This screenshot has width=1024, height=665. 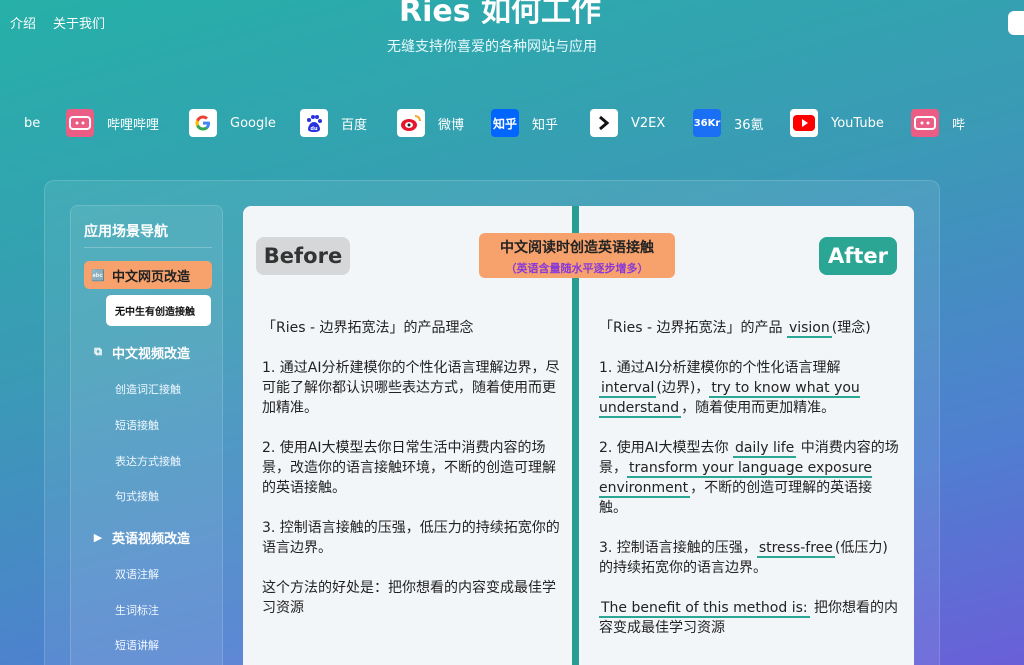 I want to click on site-item-youtube: YouTube, so click(x=837, y=123).